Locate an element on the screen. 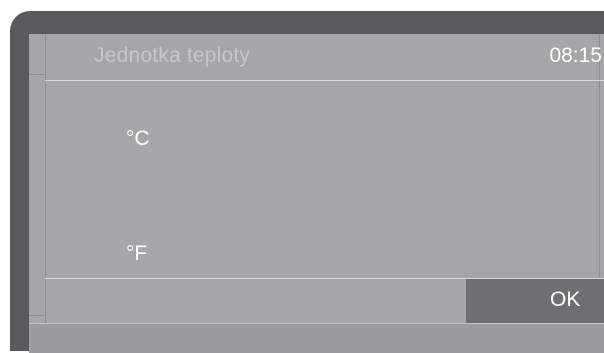 This screenshot has height=353, width=604. bottom-strip is located at coordinates (316, 338).